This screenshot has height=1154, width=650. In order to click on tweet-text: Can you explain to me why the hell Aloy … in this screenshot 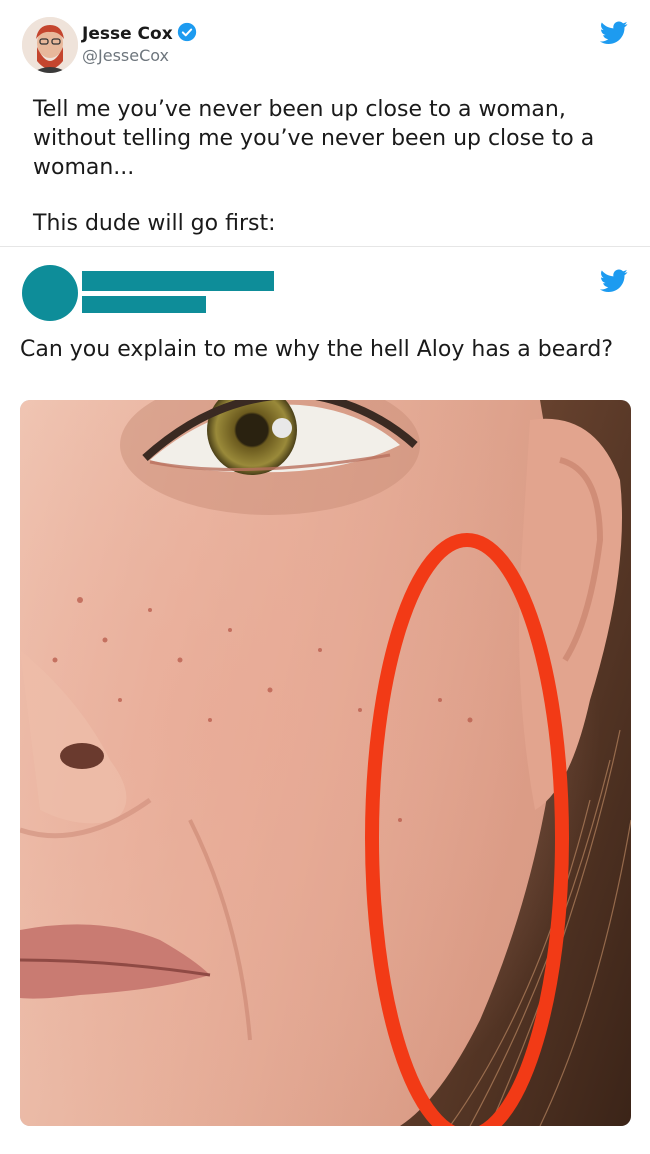, I will do `click(317, 349)`.